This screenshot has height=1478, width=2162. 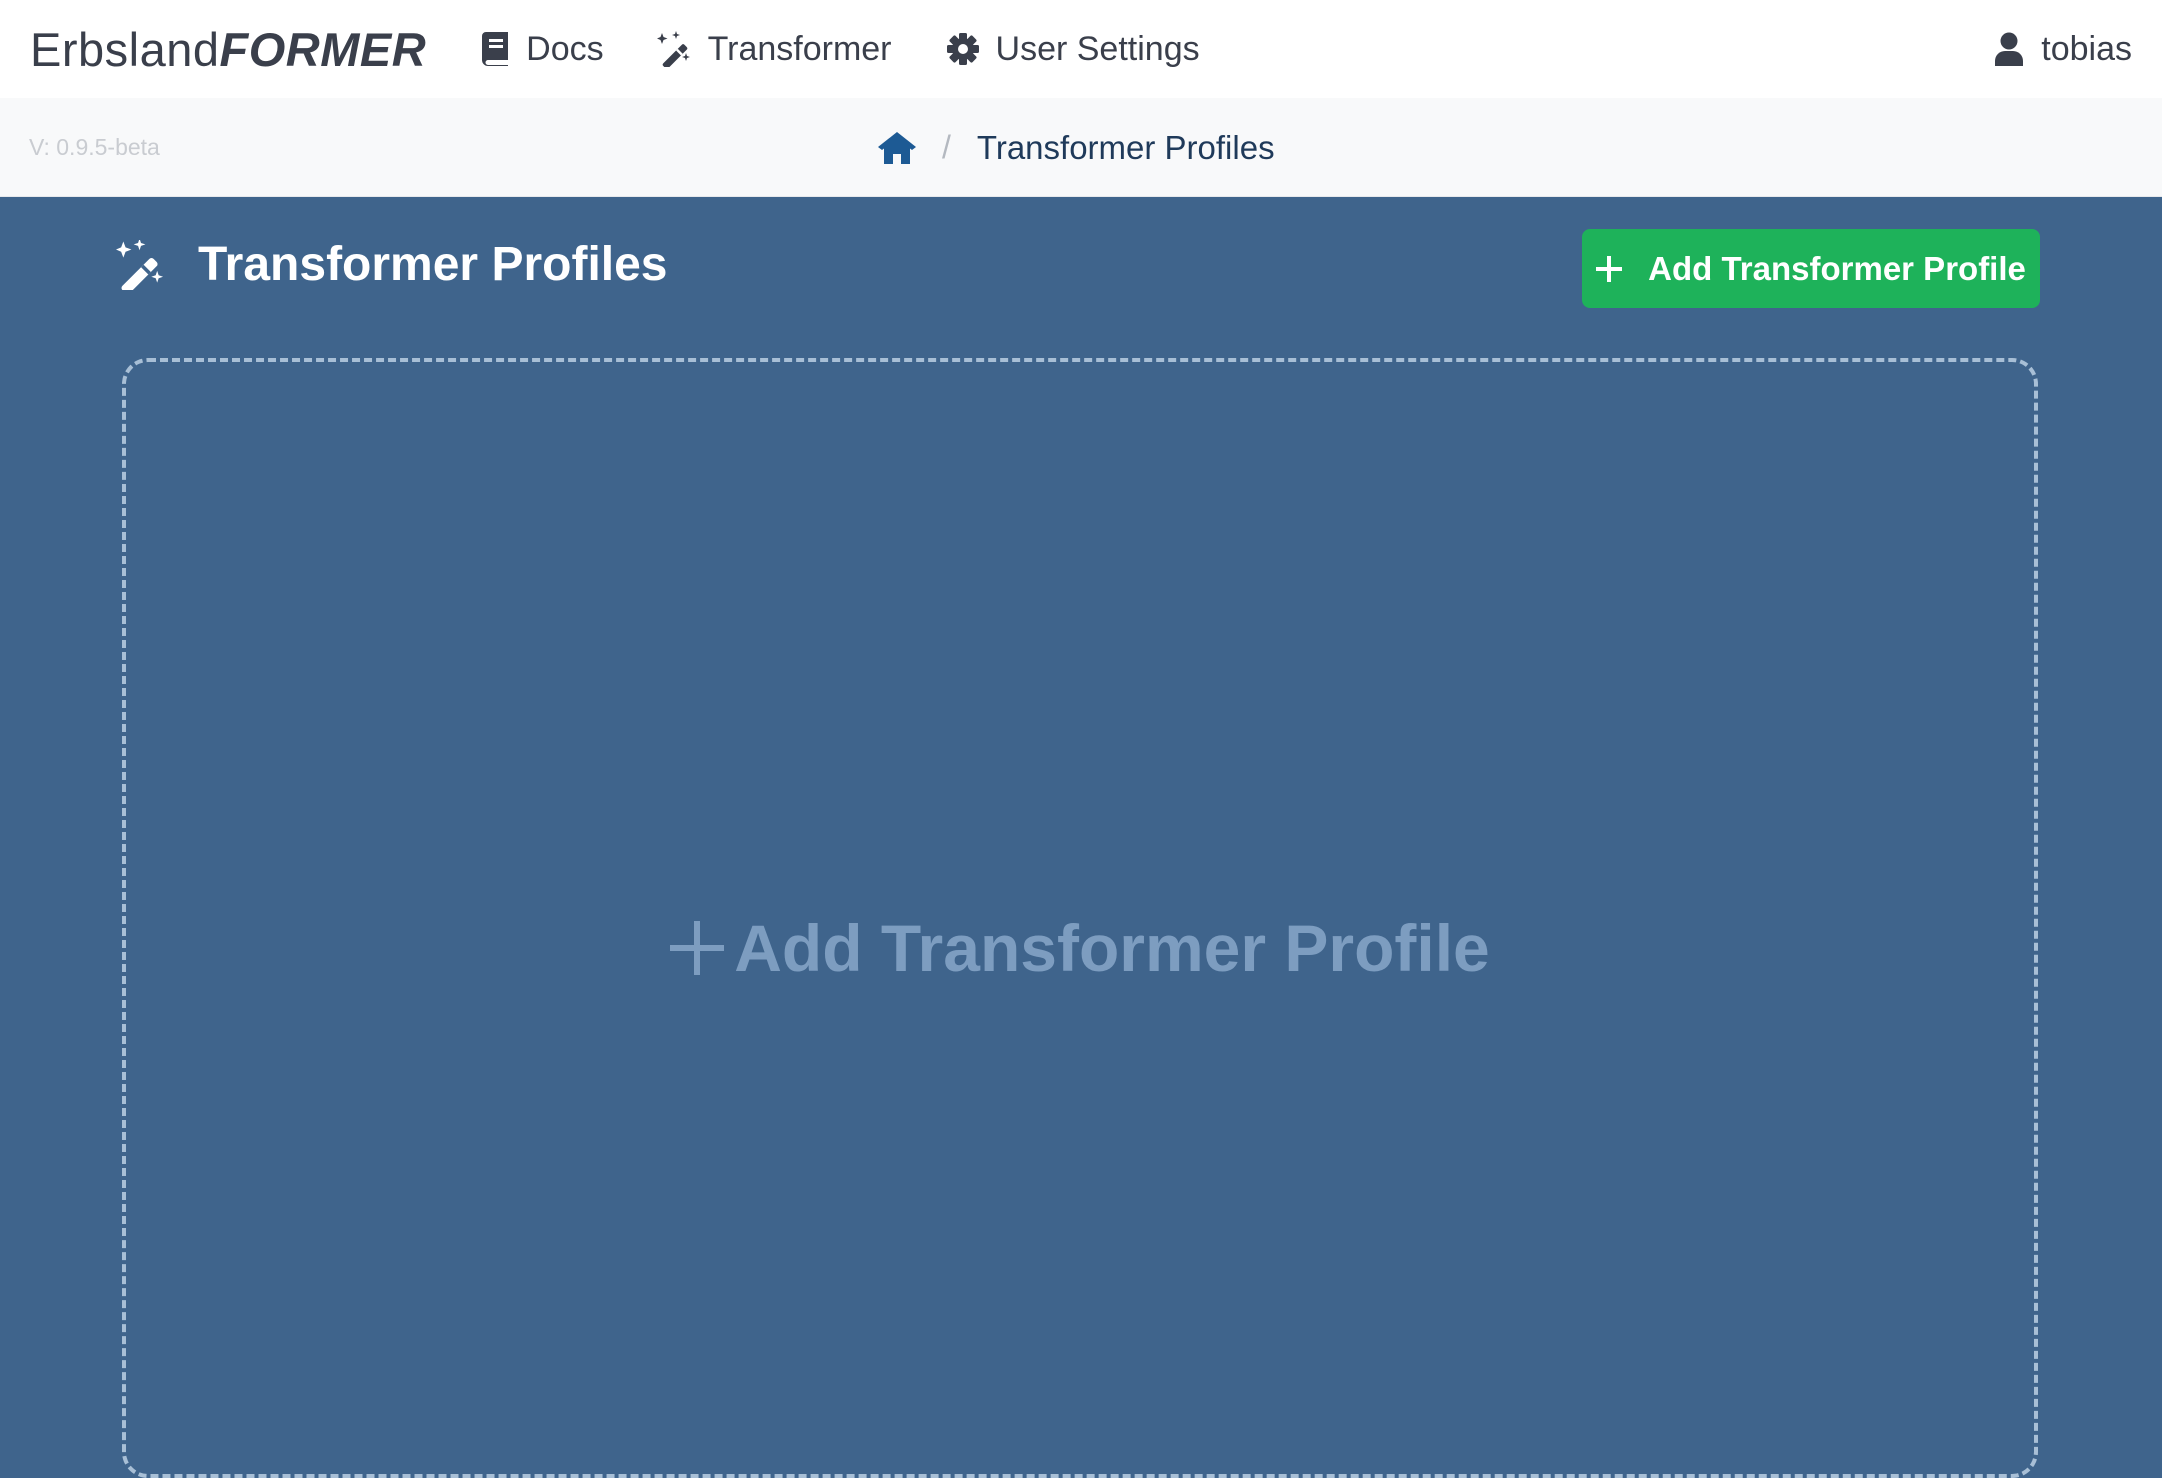 I want to click on nav-user-settings: User Settings, so click(x=1073, y=49).